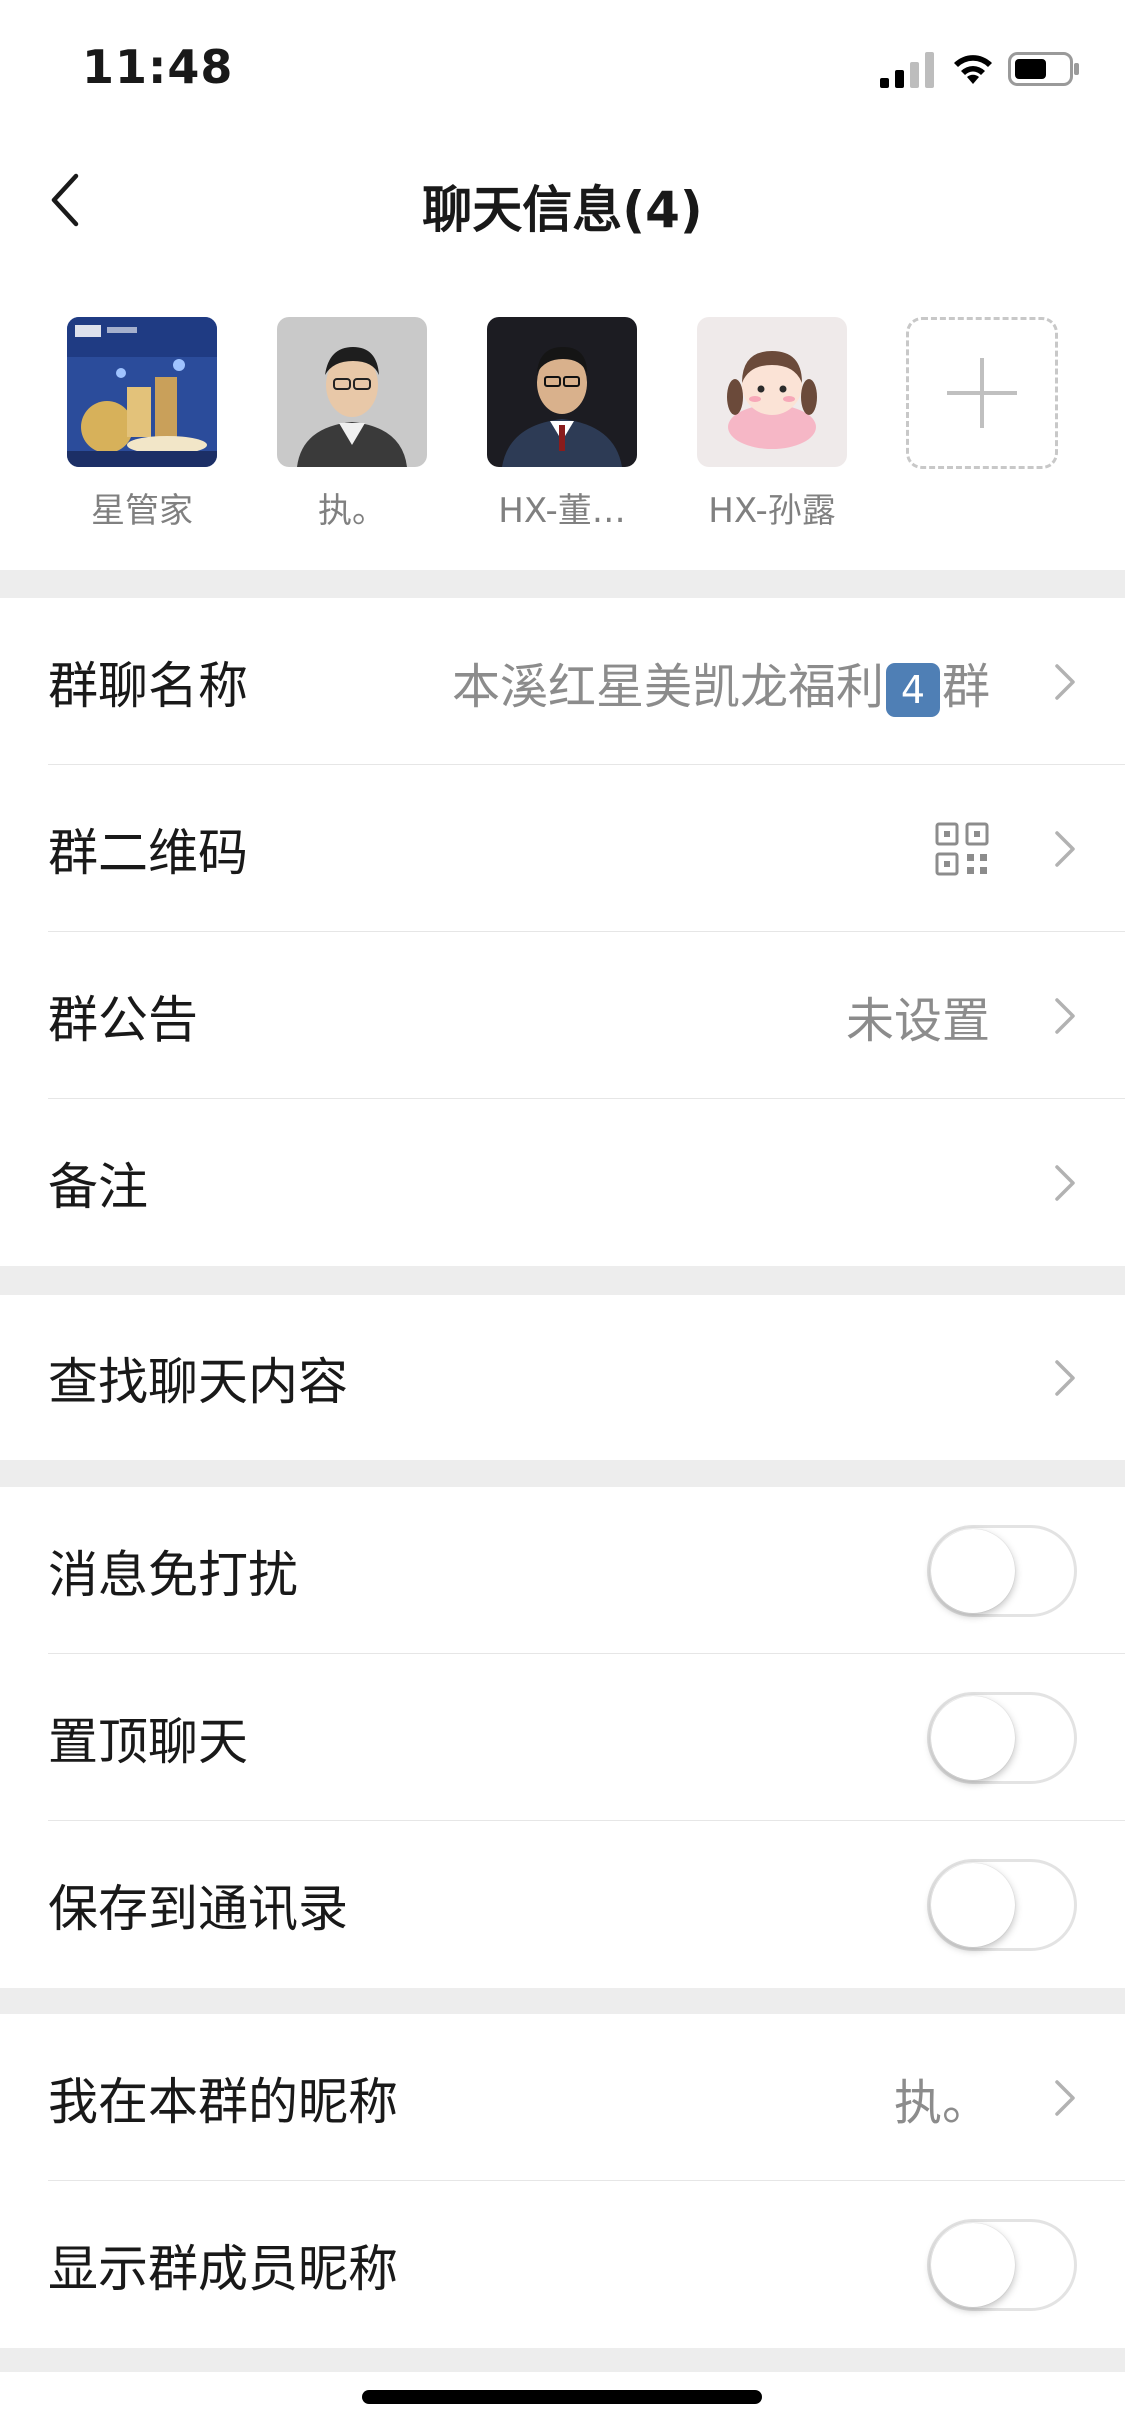  What do you see at coordinates (1002, 1737) in the screenshot?
I see `pin-toggle` at bounding box center [1002, 1737].